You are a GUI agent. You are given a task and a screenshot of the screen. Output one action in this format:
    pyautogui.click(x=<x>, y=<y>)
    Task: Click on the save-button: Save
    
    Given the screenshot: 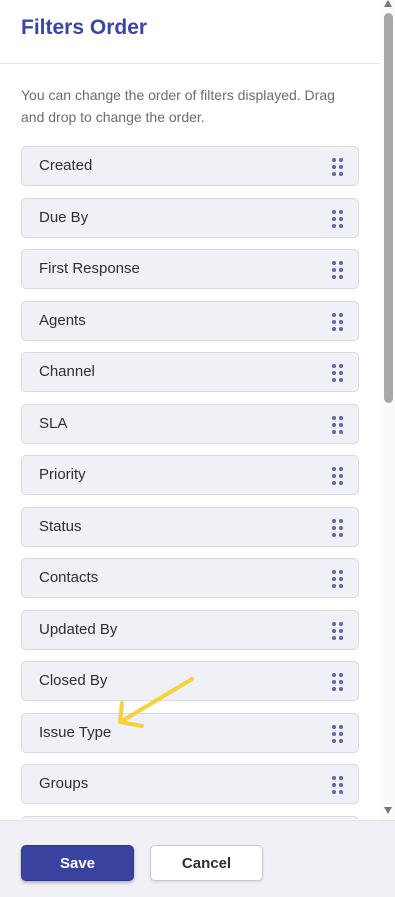 What is the action you would take?
    pyautogui.click(x=77, y=863)
    